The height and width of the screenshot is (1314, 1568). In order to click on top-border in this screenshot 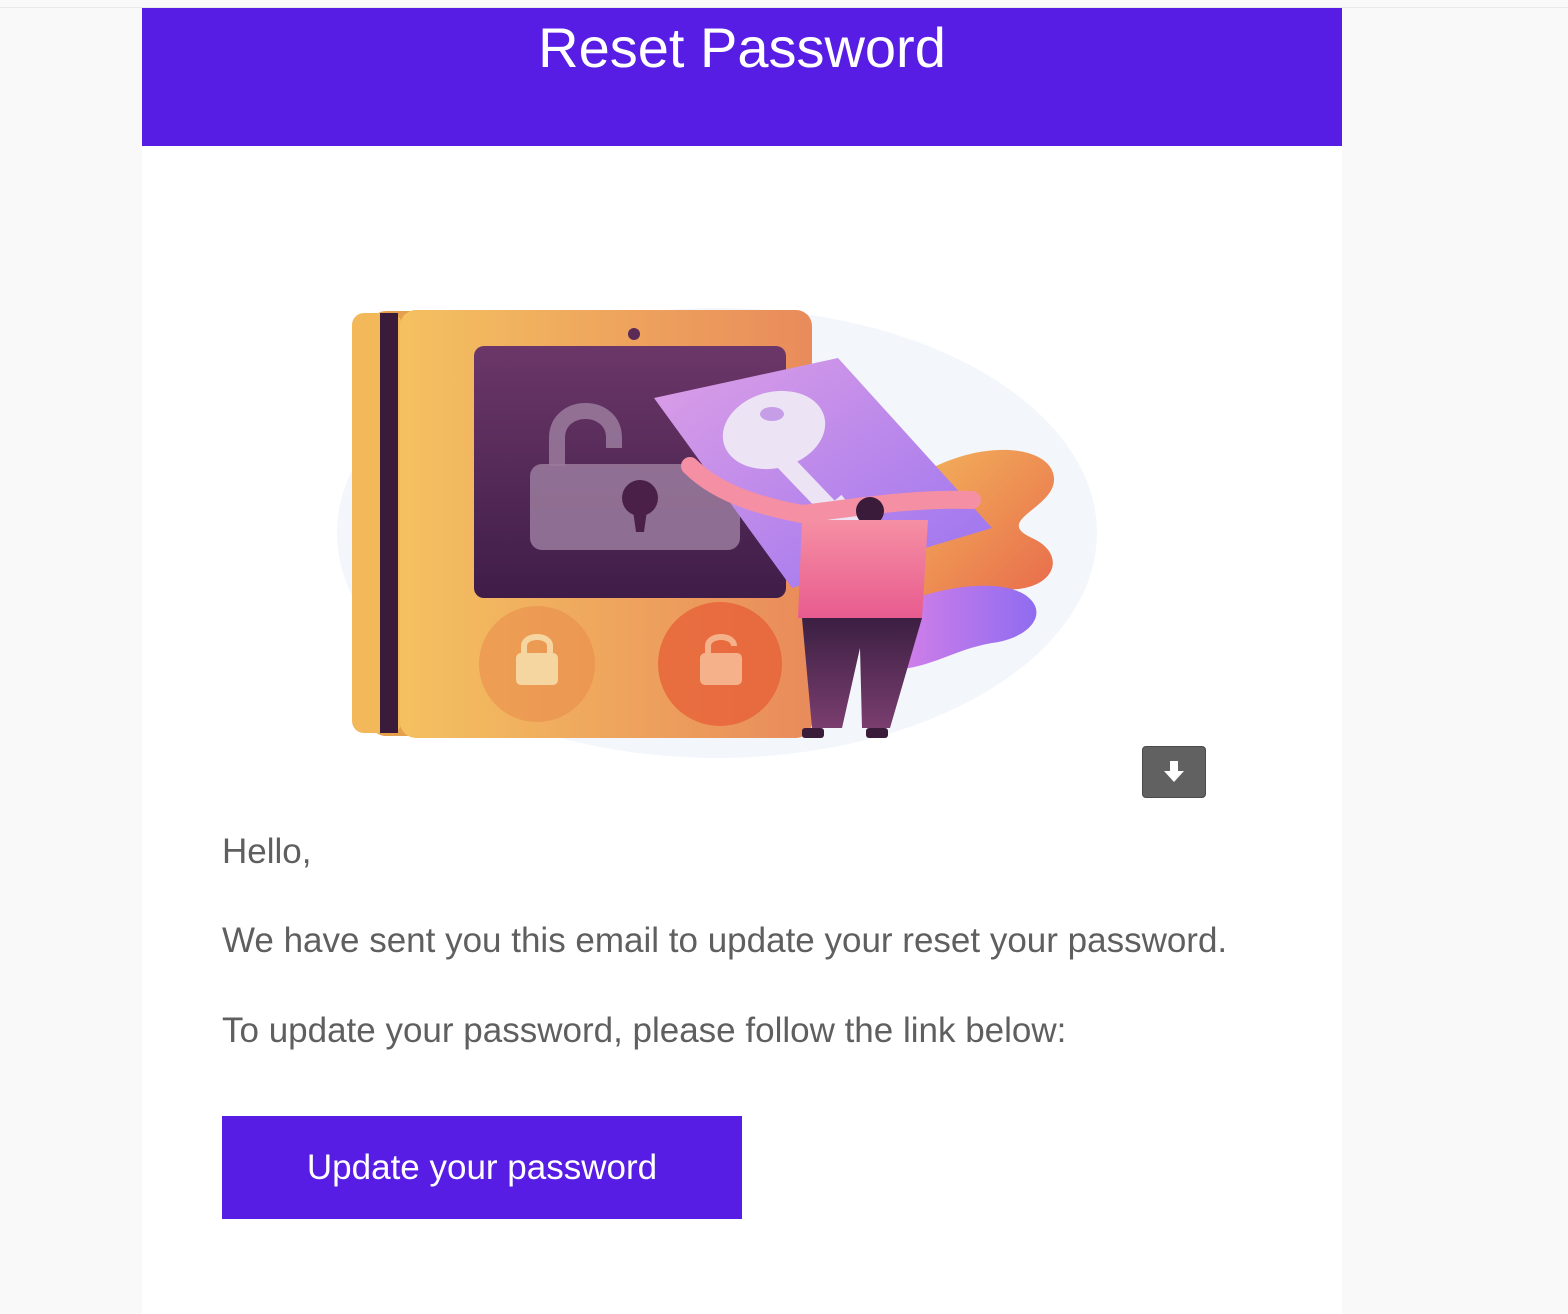, I will do `click(784, 4)`.